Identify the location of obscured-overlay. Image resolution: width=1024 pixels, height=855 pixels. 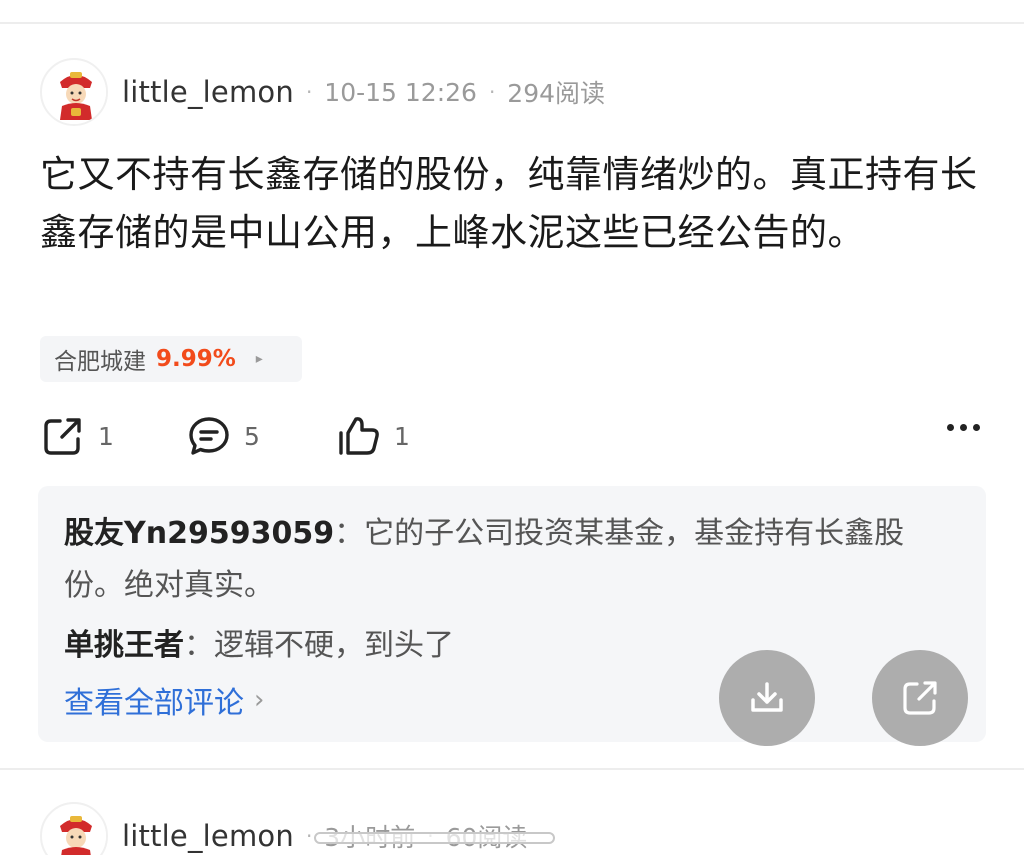
(435, 838).